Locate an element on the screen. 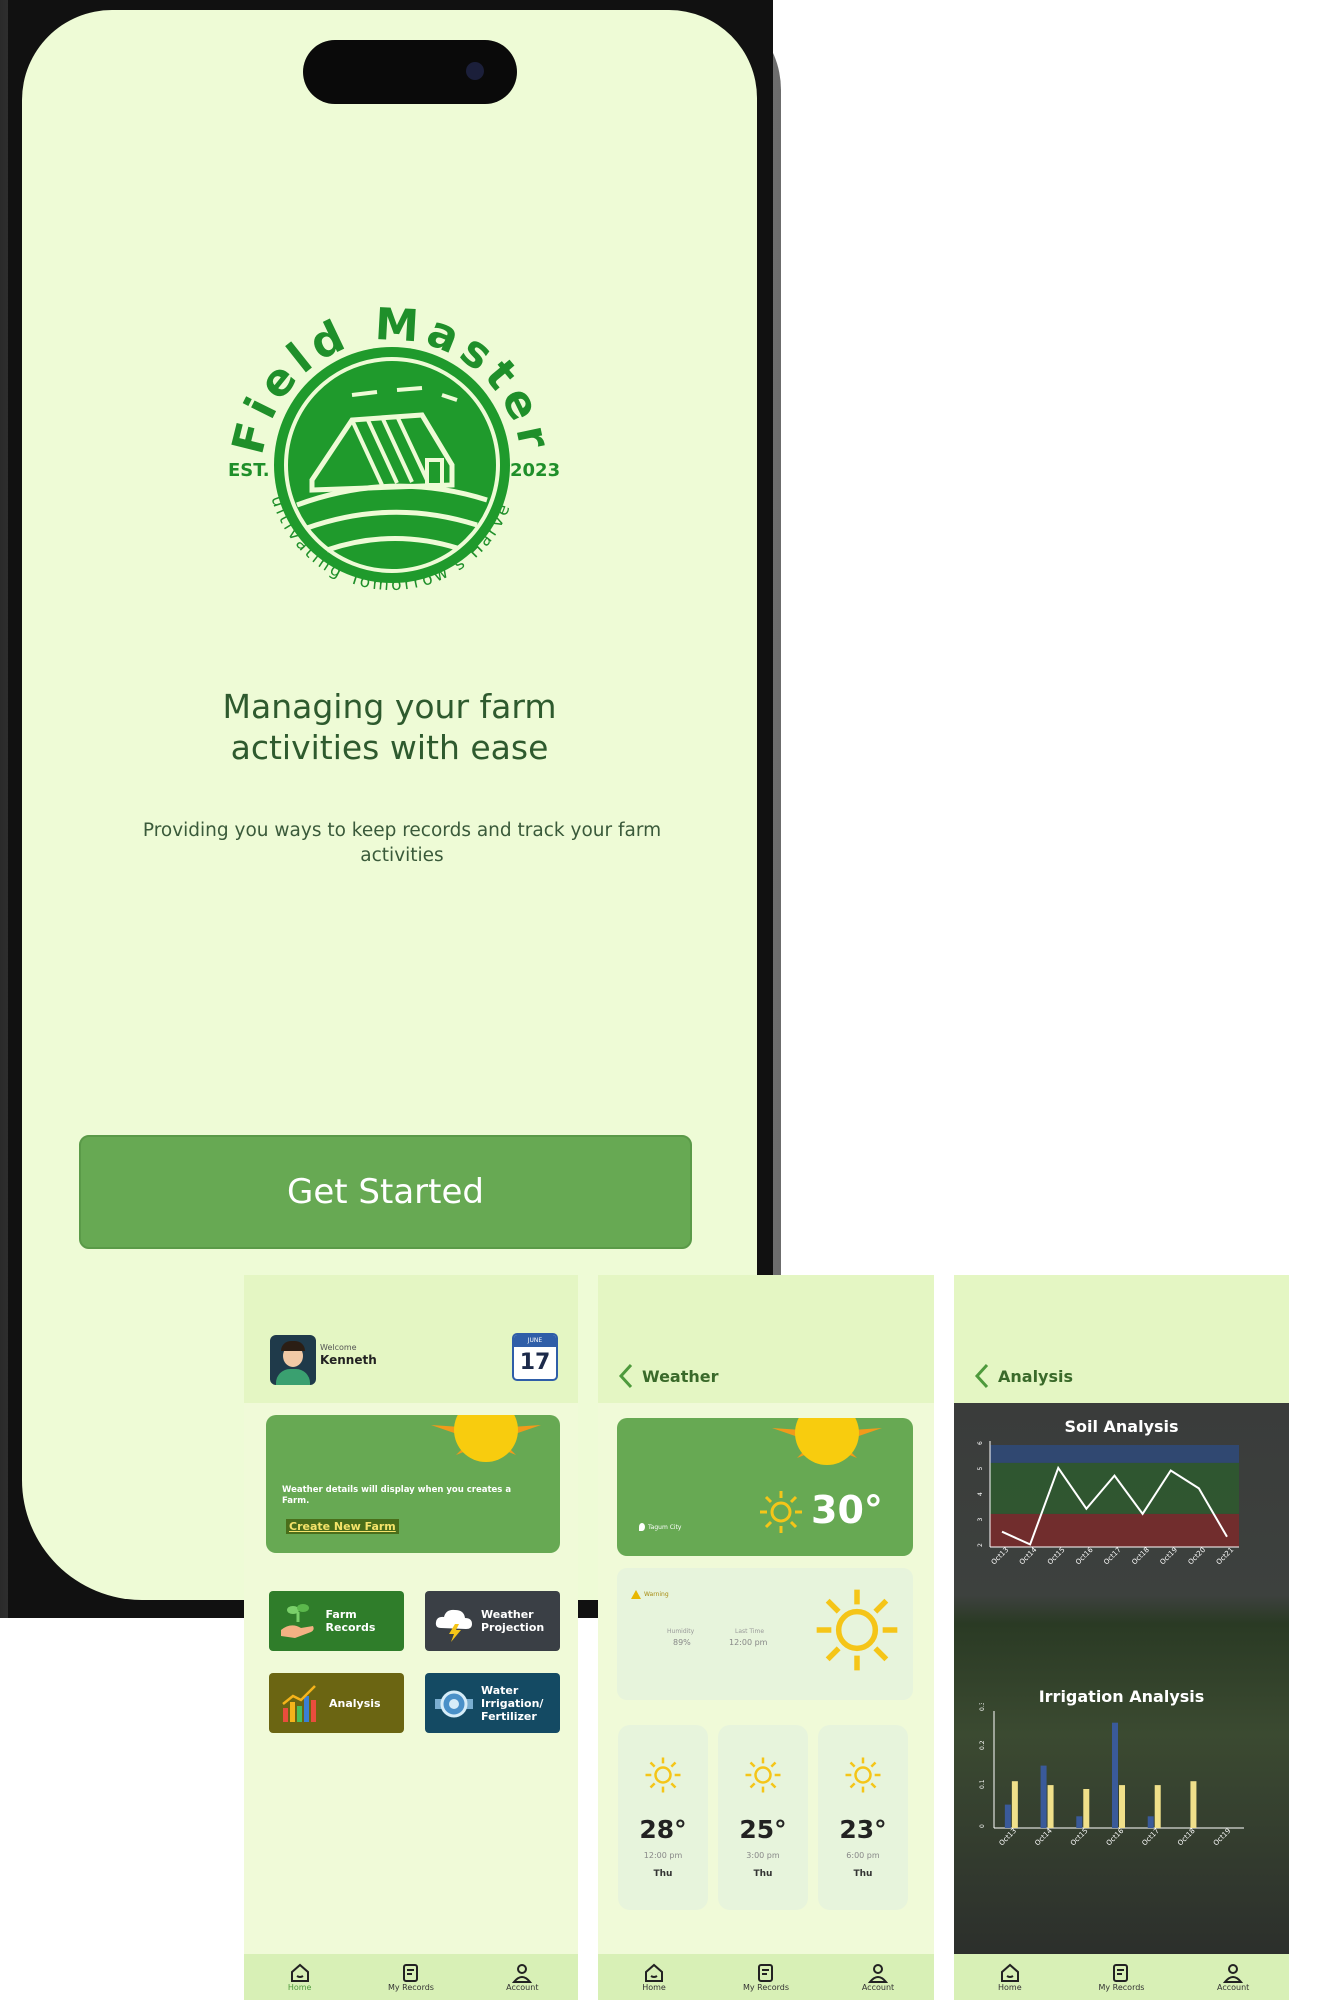 This screenshot has height=2000, width=1333. y-tick-label: 3 is located at coordinates (980, 1520).